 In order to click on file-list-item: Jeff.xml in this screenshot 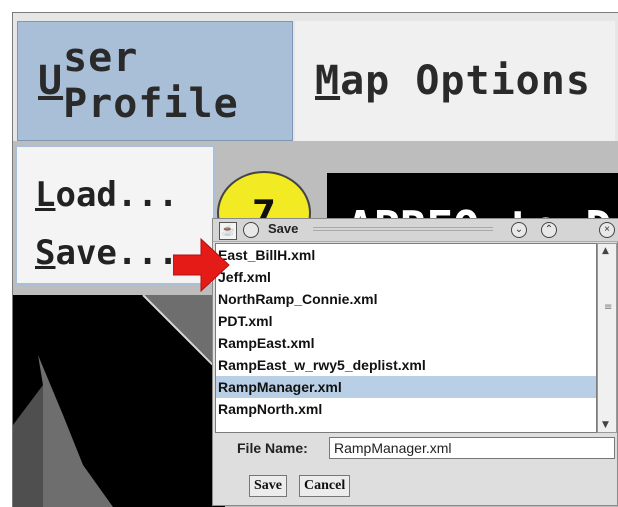, I will do `click(406, 277)`.